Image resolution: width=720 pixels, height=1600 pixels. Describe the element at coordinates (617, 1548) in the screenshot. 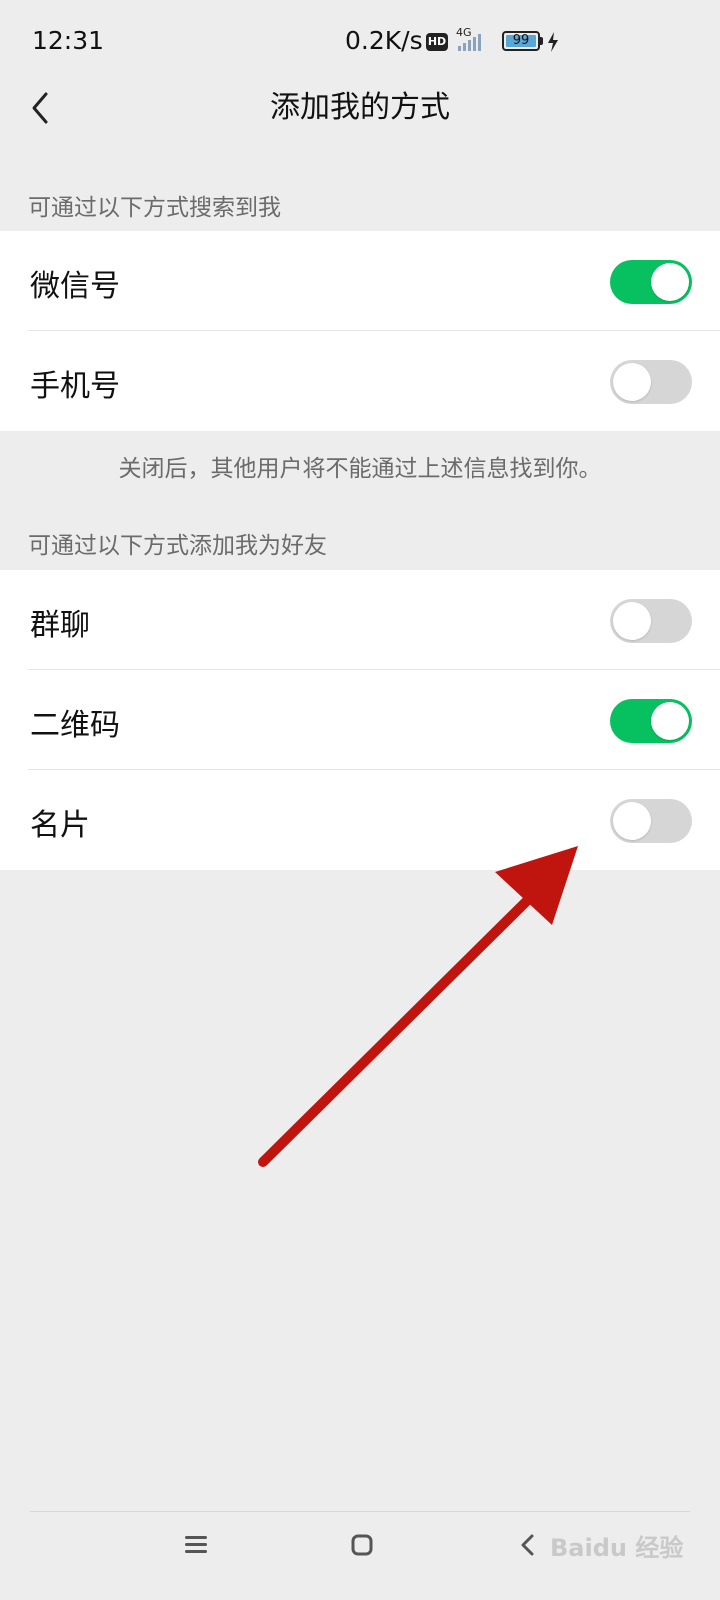

I see `watermark: Baidu 经验` at that location.